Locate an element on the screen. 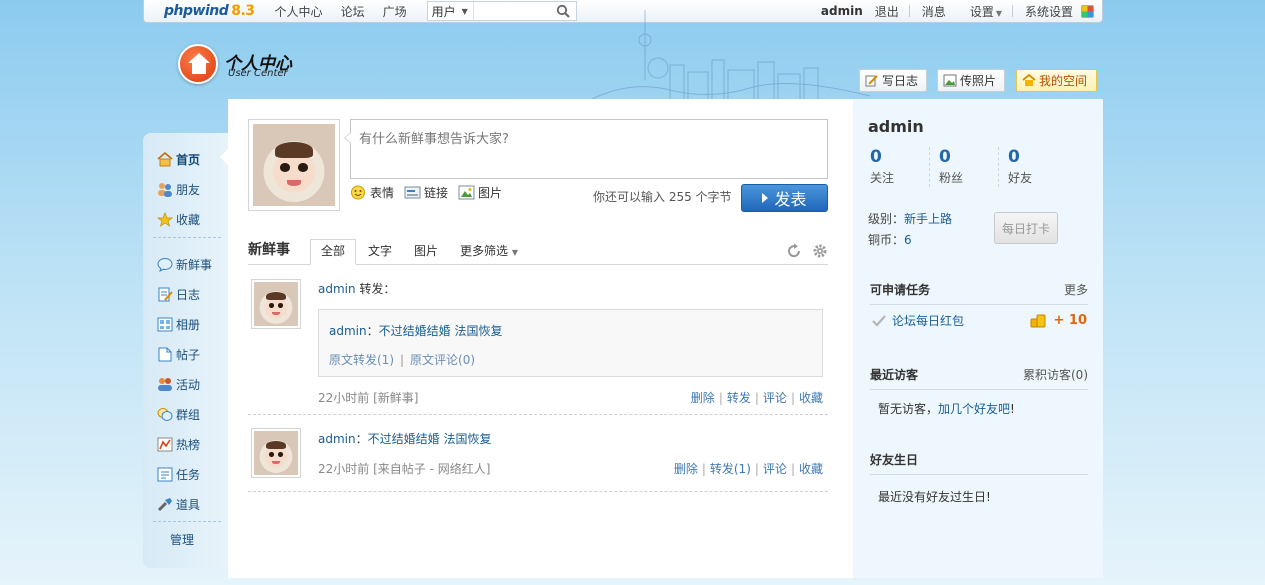 This screenshot has width=1265, height=585. original-forward-link: 原文转发(1) is located at coordinates (361, 360).